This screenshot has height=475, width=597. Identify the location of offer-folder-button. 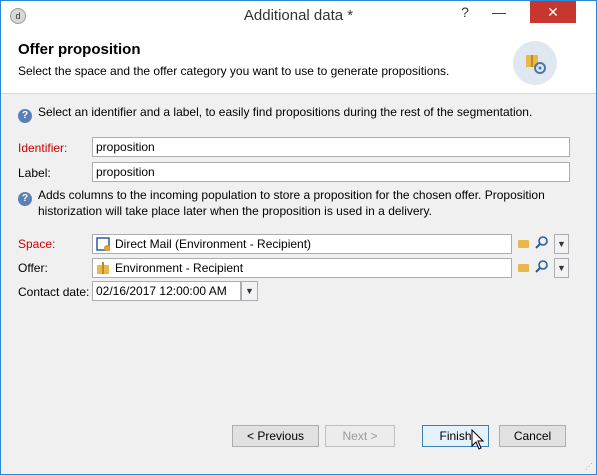
(523, 268).